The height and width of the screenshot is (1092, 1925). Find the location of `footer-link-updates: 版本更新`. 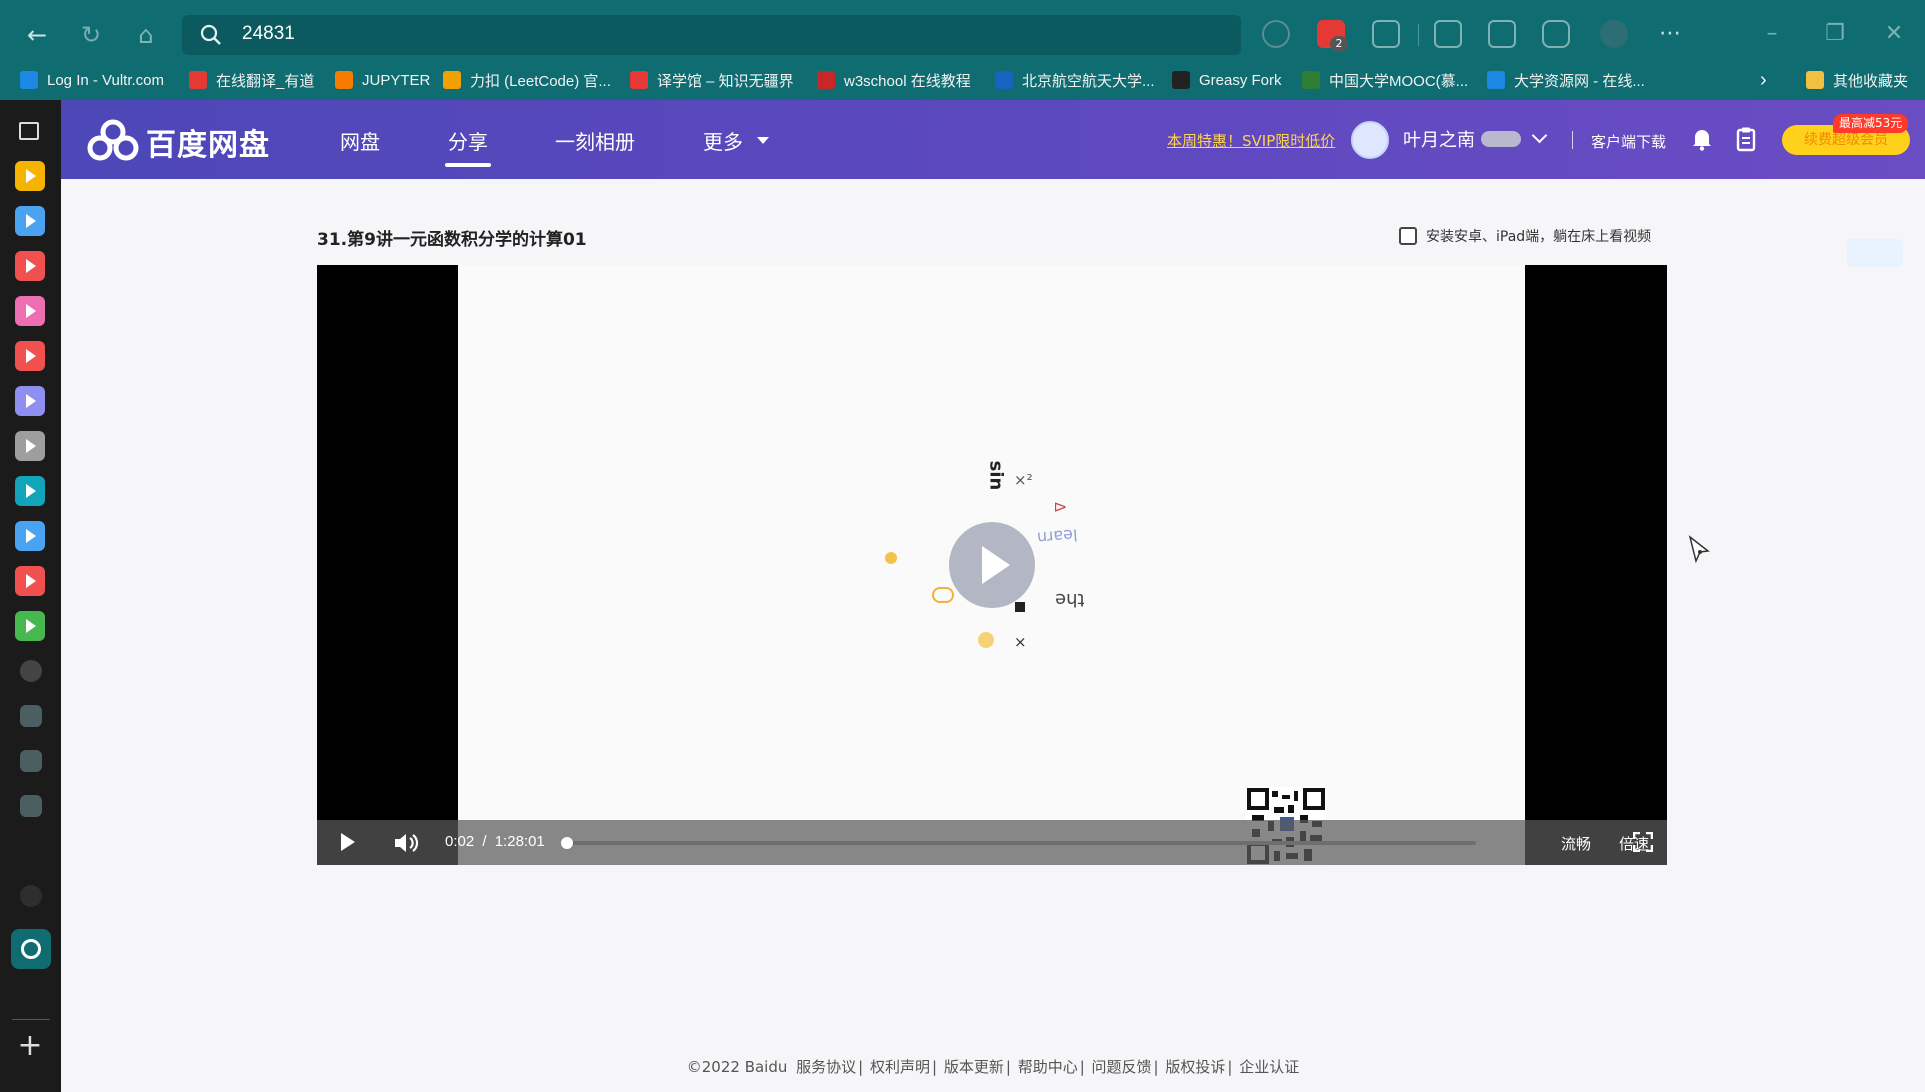

footer-link-updates: 版本更新 is located at coordinates (974, 1067).